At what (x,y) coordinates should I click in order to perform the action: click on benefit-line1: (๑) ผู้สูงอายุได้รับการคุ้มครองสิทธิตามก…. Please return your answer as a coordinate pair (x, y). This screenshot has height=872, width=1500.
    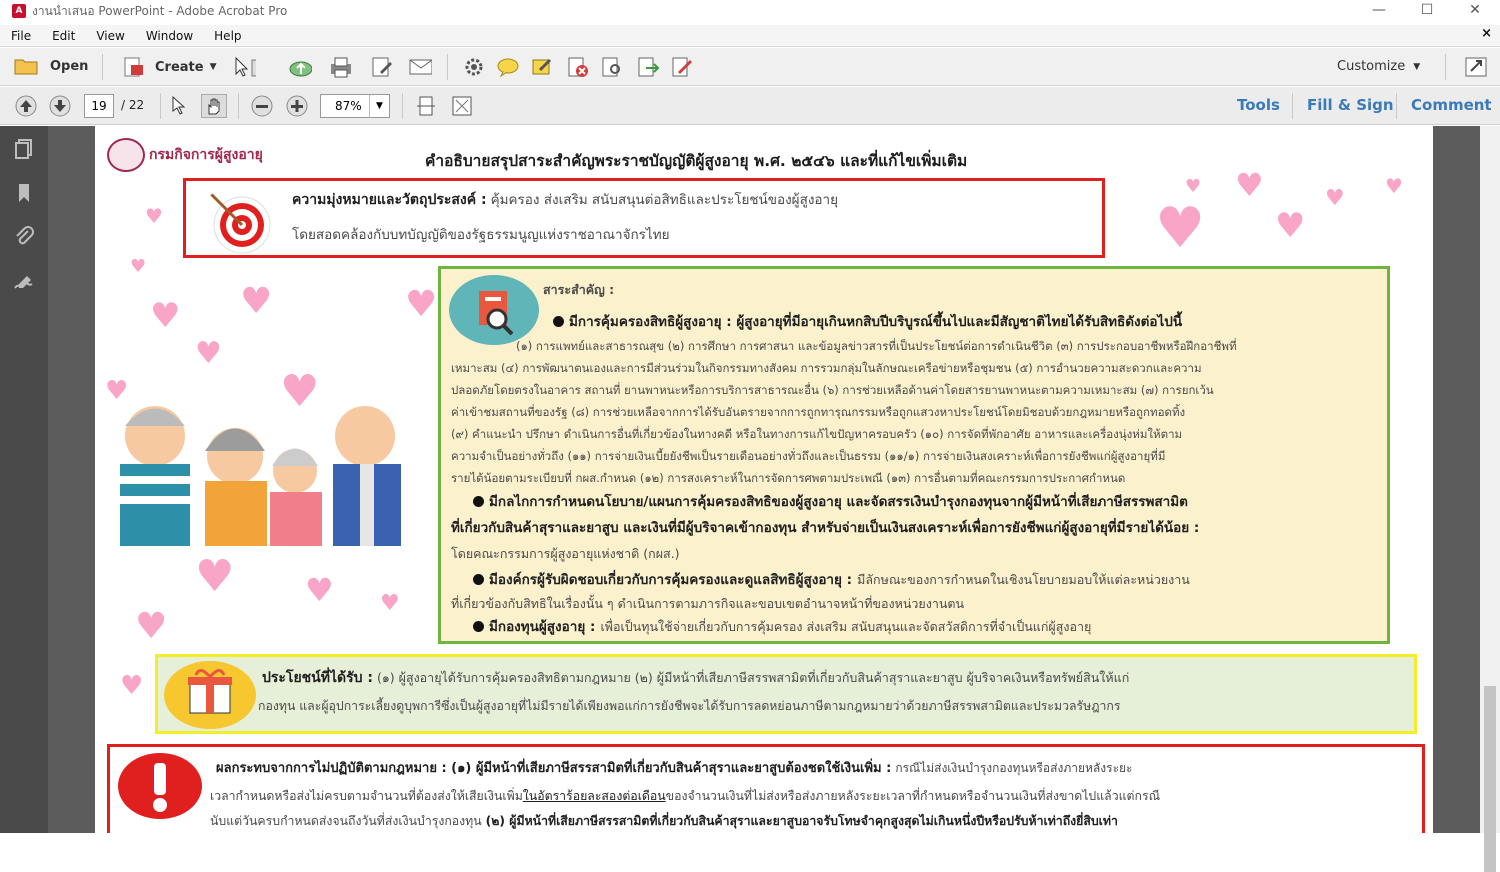
    Looking at the image, I should click on (753, 677).